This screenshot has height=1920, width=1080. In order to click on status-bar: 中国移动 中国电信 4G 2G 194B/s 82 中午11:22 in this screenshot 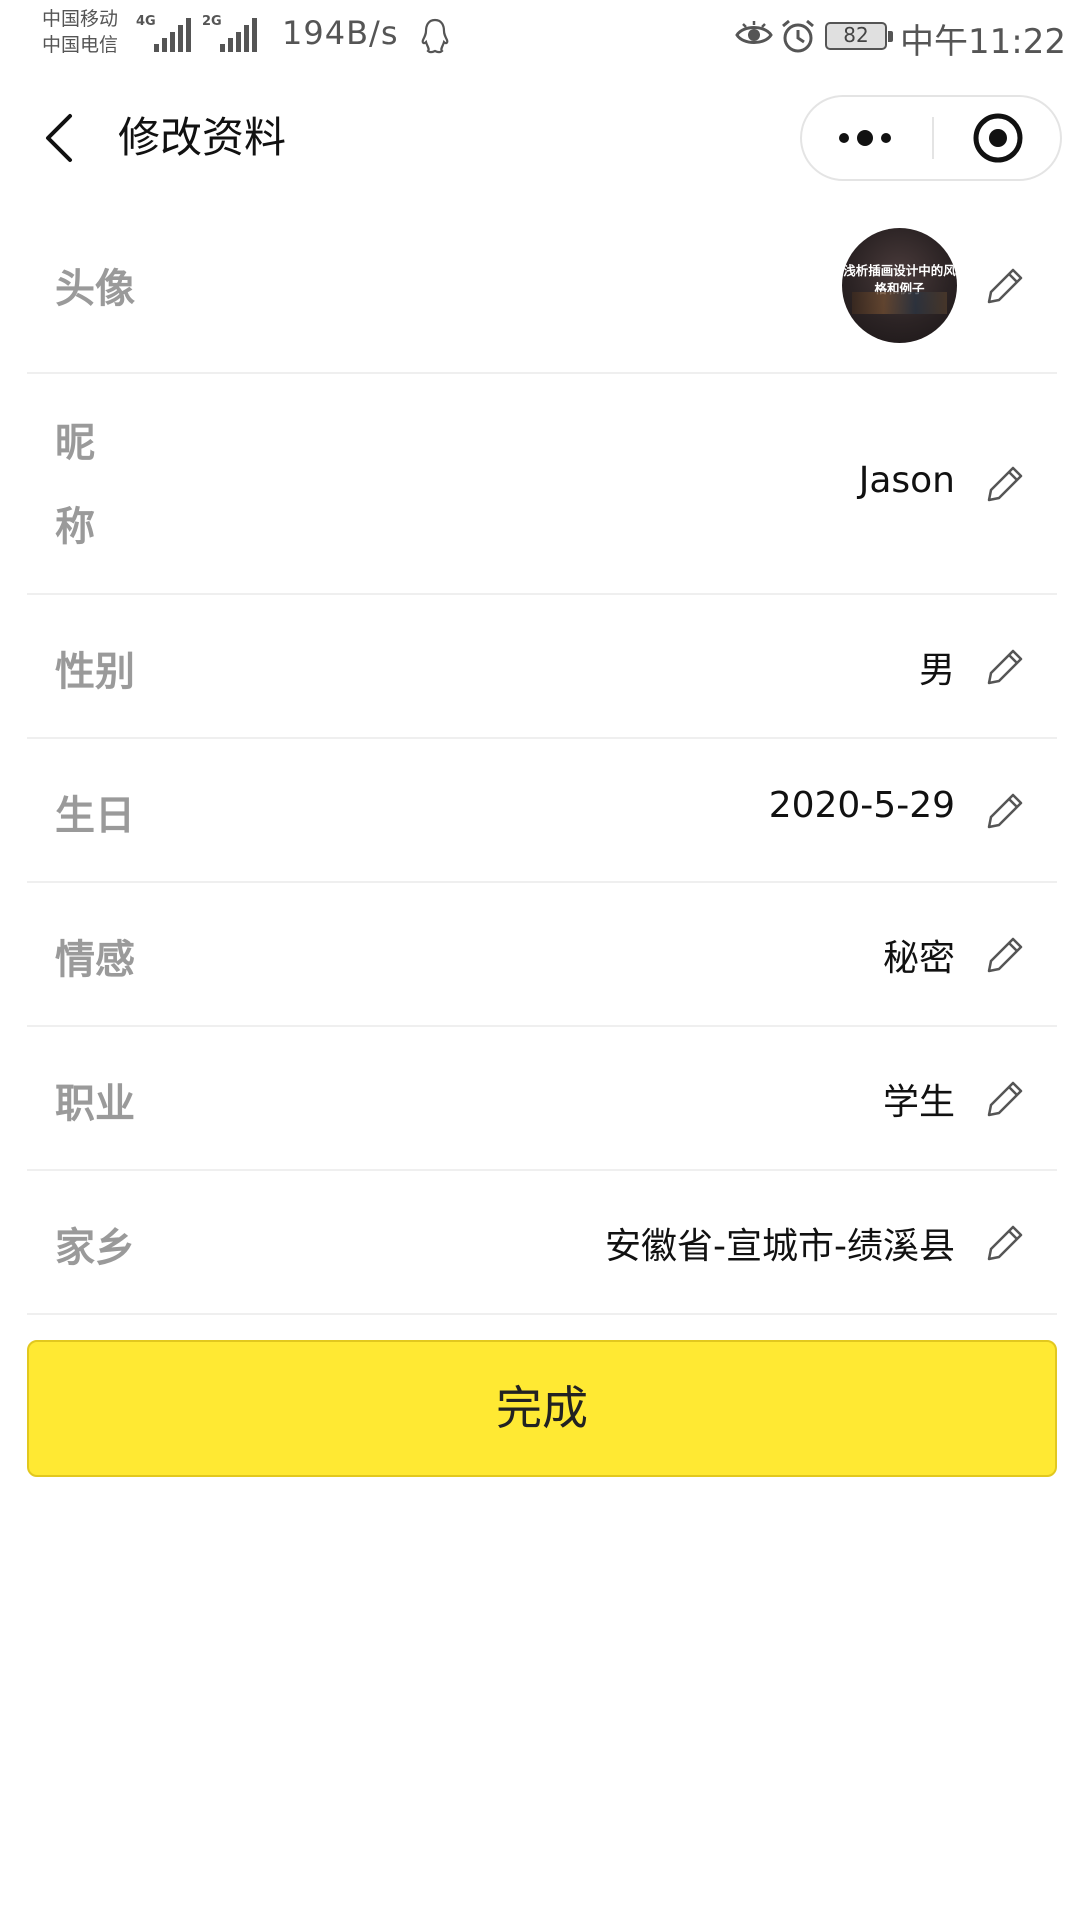, I will do `click(554, 34)`.